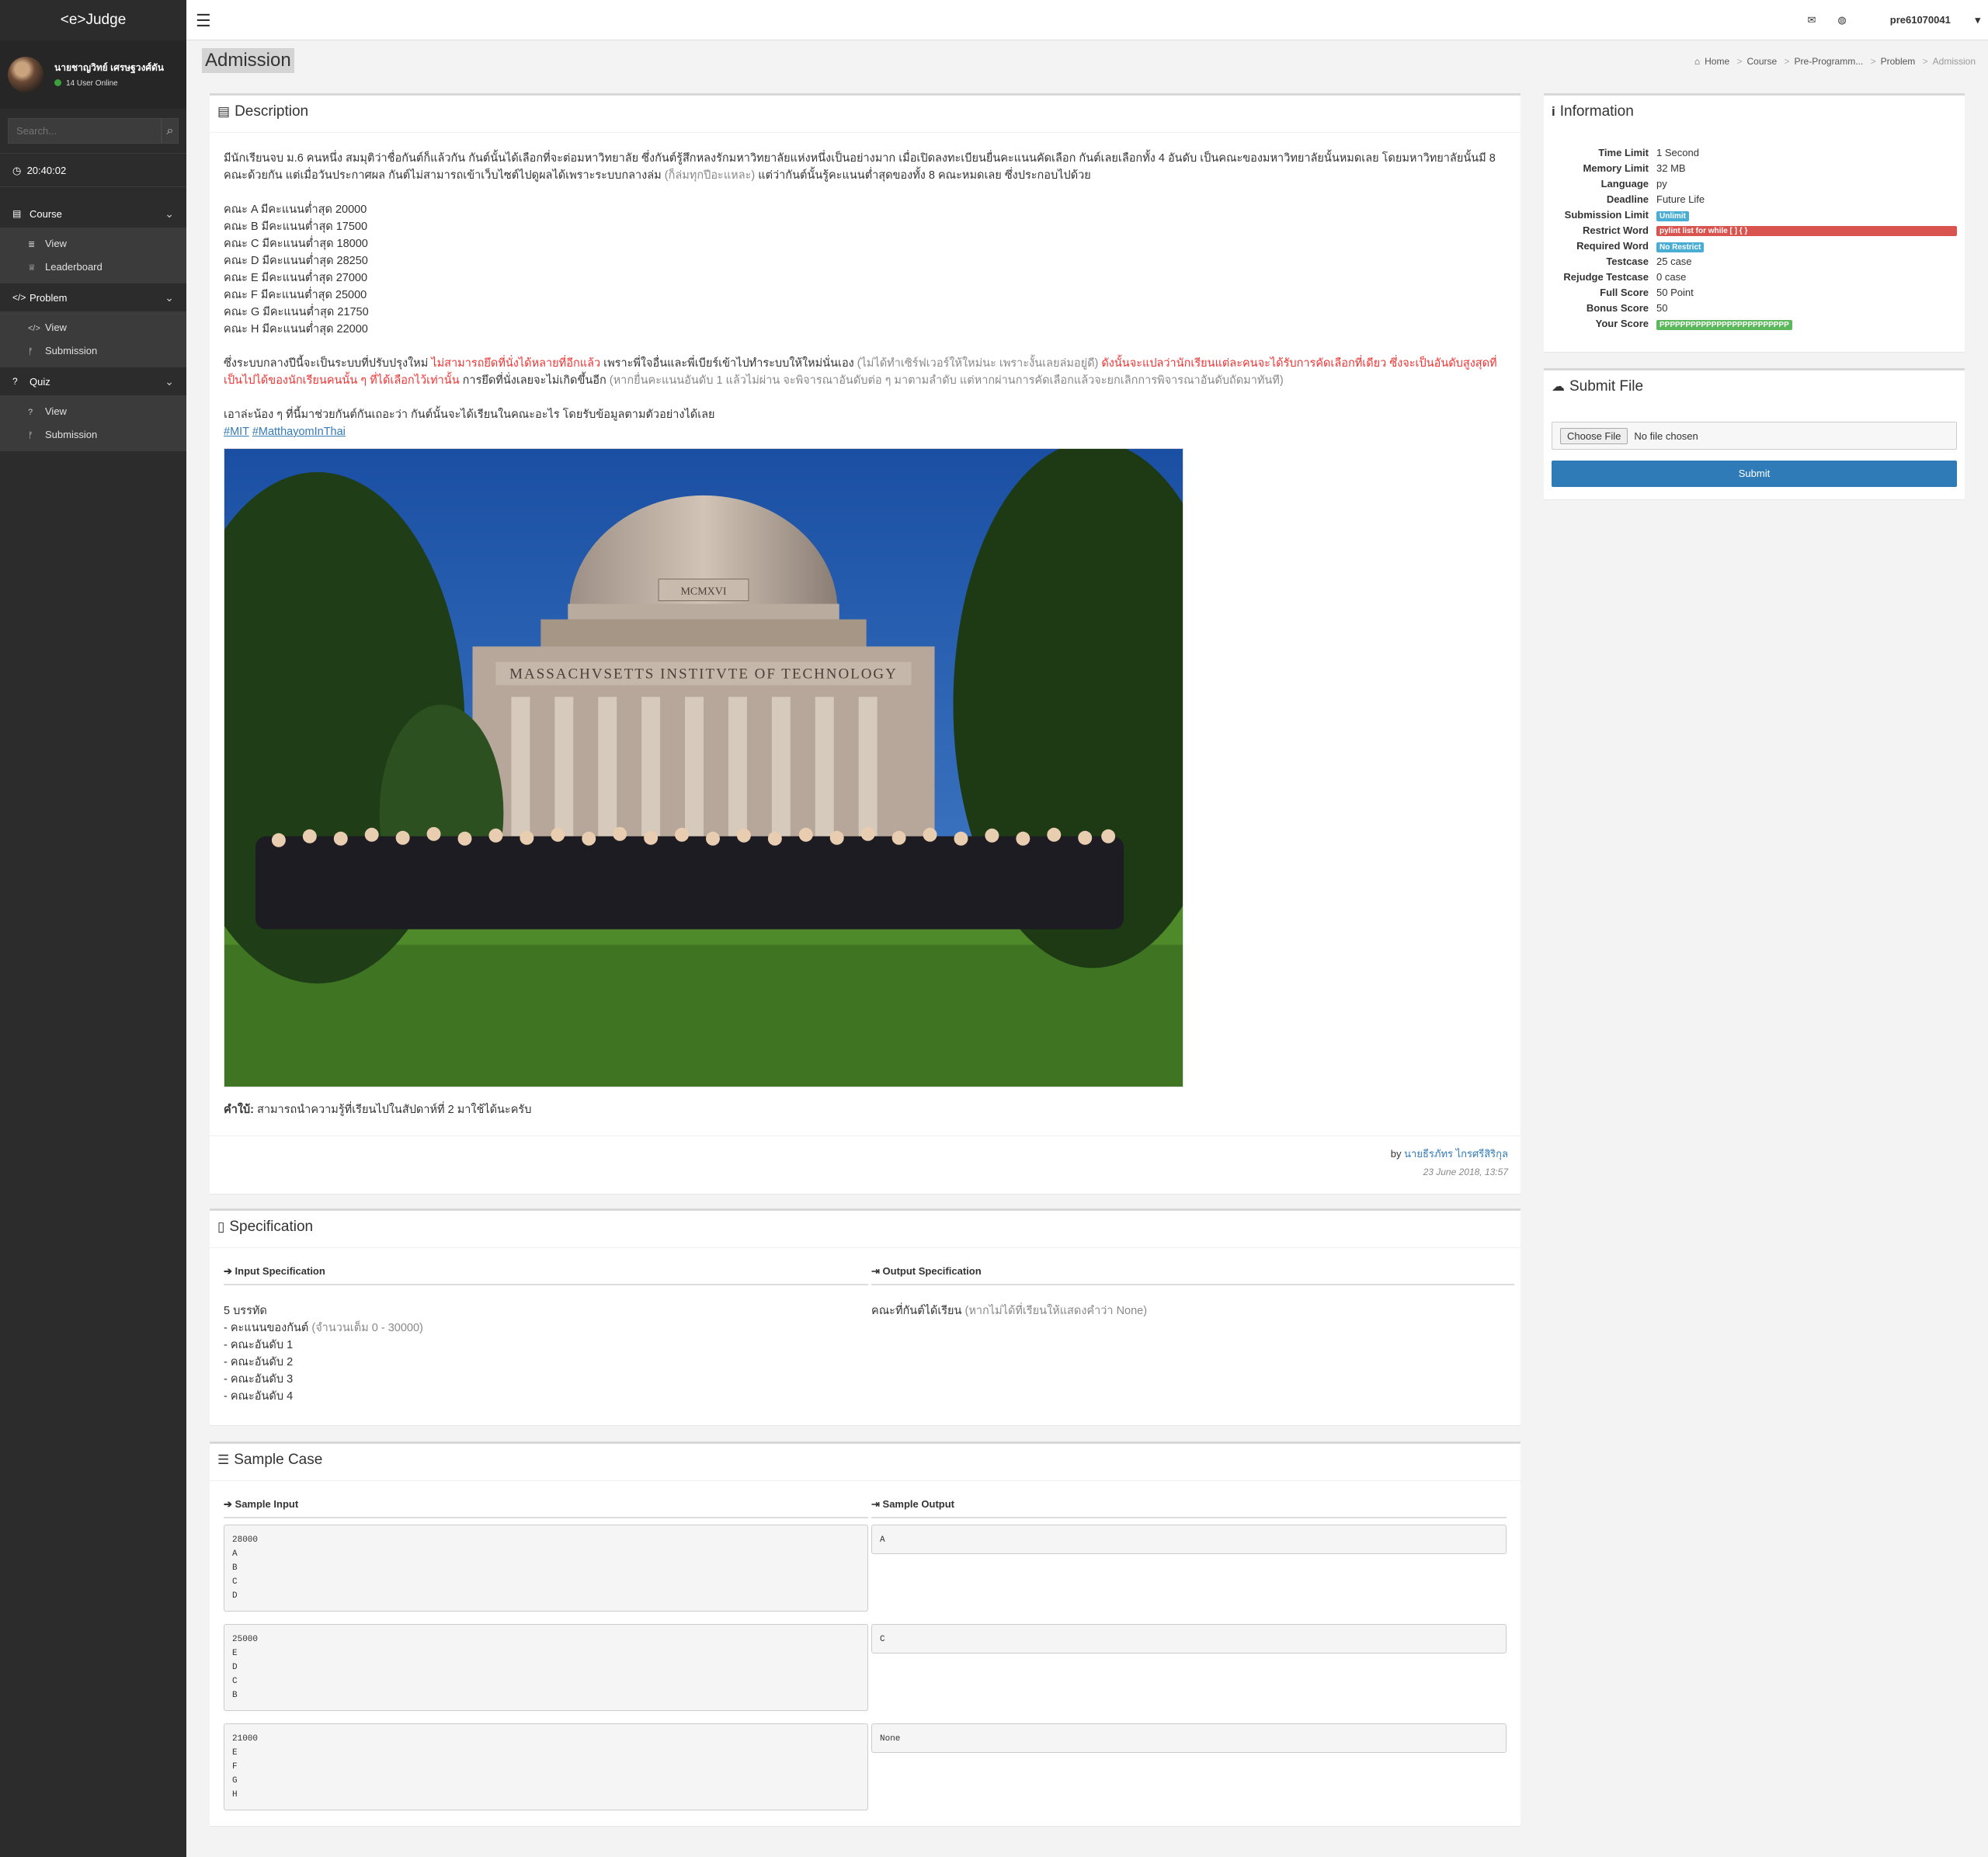 This screenshot has height=1857, width=1988. Describe the element at coordinates (49, 297) in the screenshot. I see `menu-problem-label: Problem` at that location.